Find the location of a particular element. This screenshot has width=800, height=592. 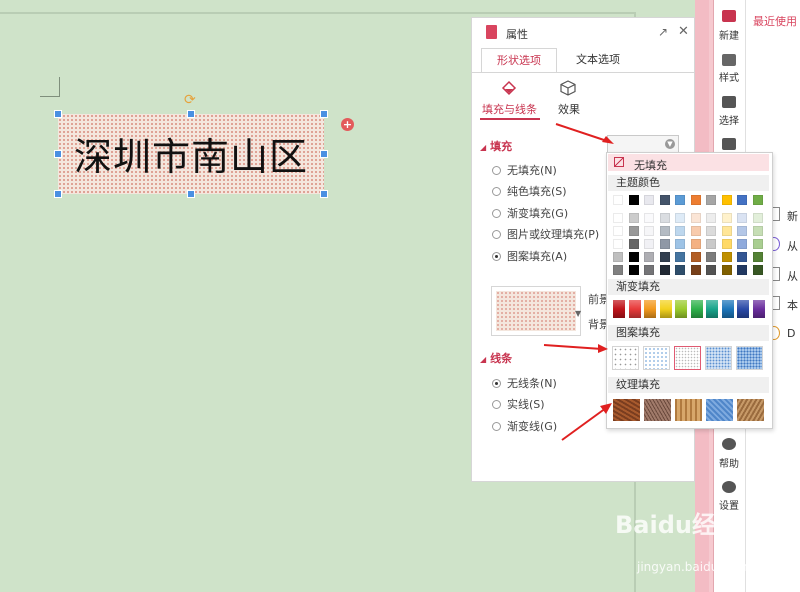

resize-handle-br is located at coordinates (324, 194).